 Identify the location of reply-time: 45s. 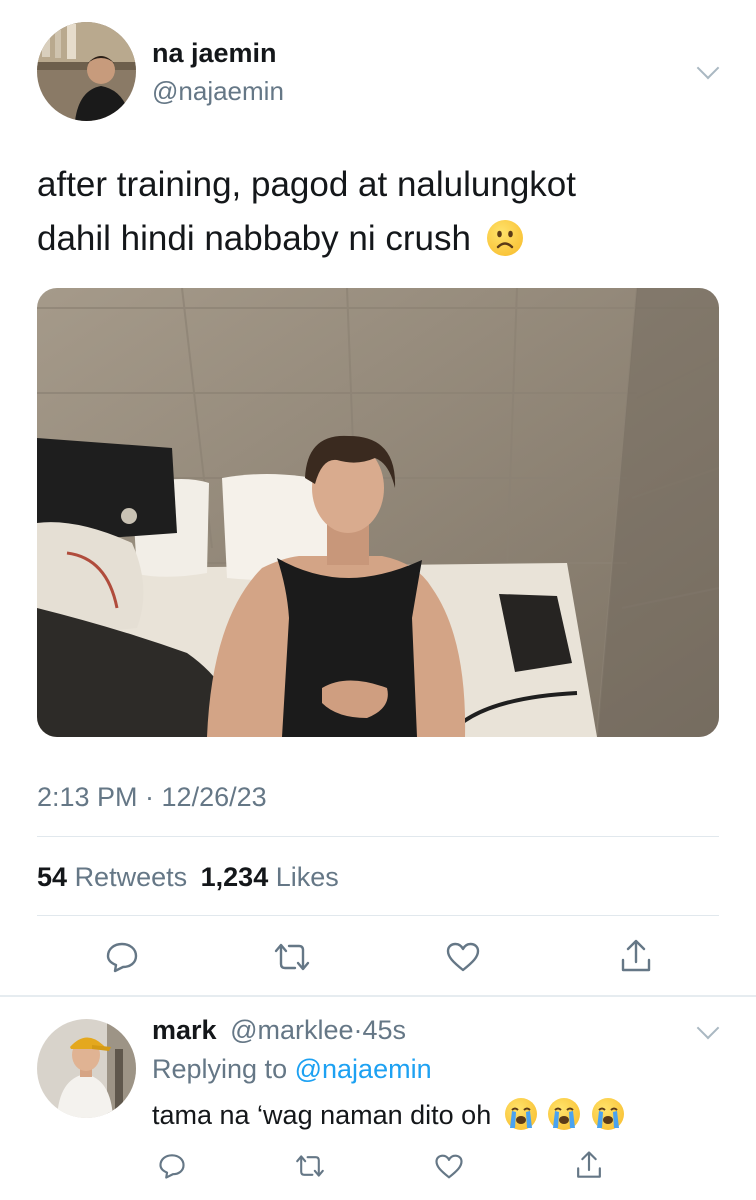
(385, 1030).